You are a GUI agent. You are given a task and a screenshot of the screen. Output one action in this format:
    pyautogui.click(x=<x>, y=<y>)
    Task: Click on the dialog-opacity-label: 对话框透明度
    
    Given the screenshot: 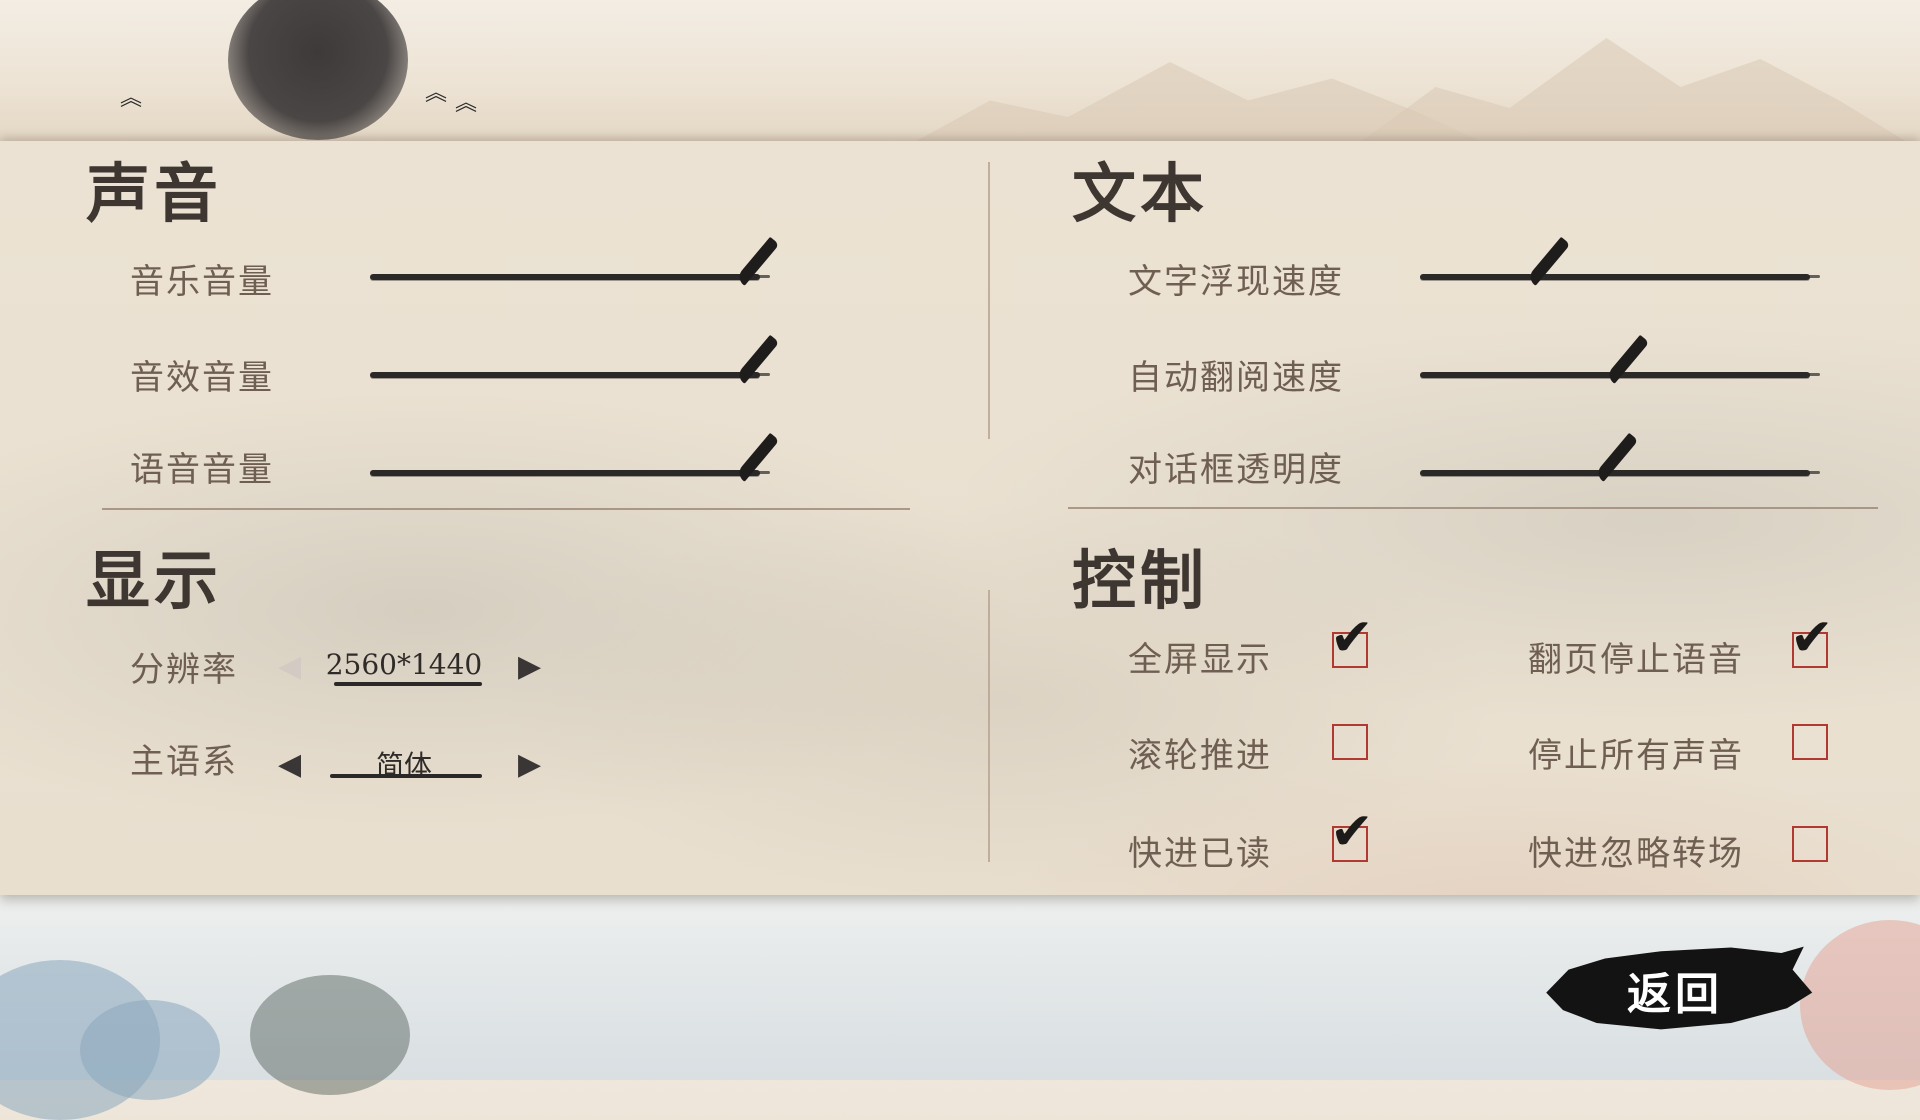 What is the action you would take?
    pyautogui.click(x=1236, y=470)
    